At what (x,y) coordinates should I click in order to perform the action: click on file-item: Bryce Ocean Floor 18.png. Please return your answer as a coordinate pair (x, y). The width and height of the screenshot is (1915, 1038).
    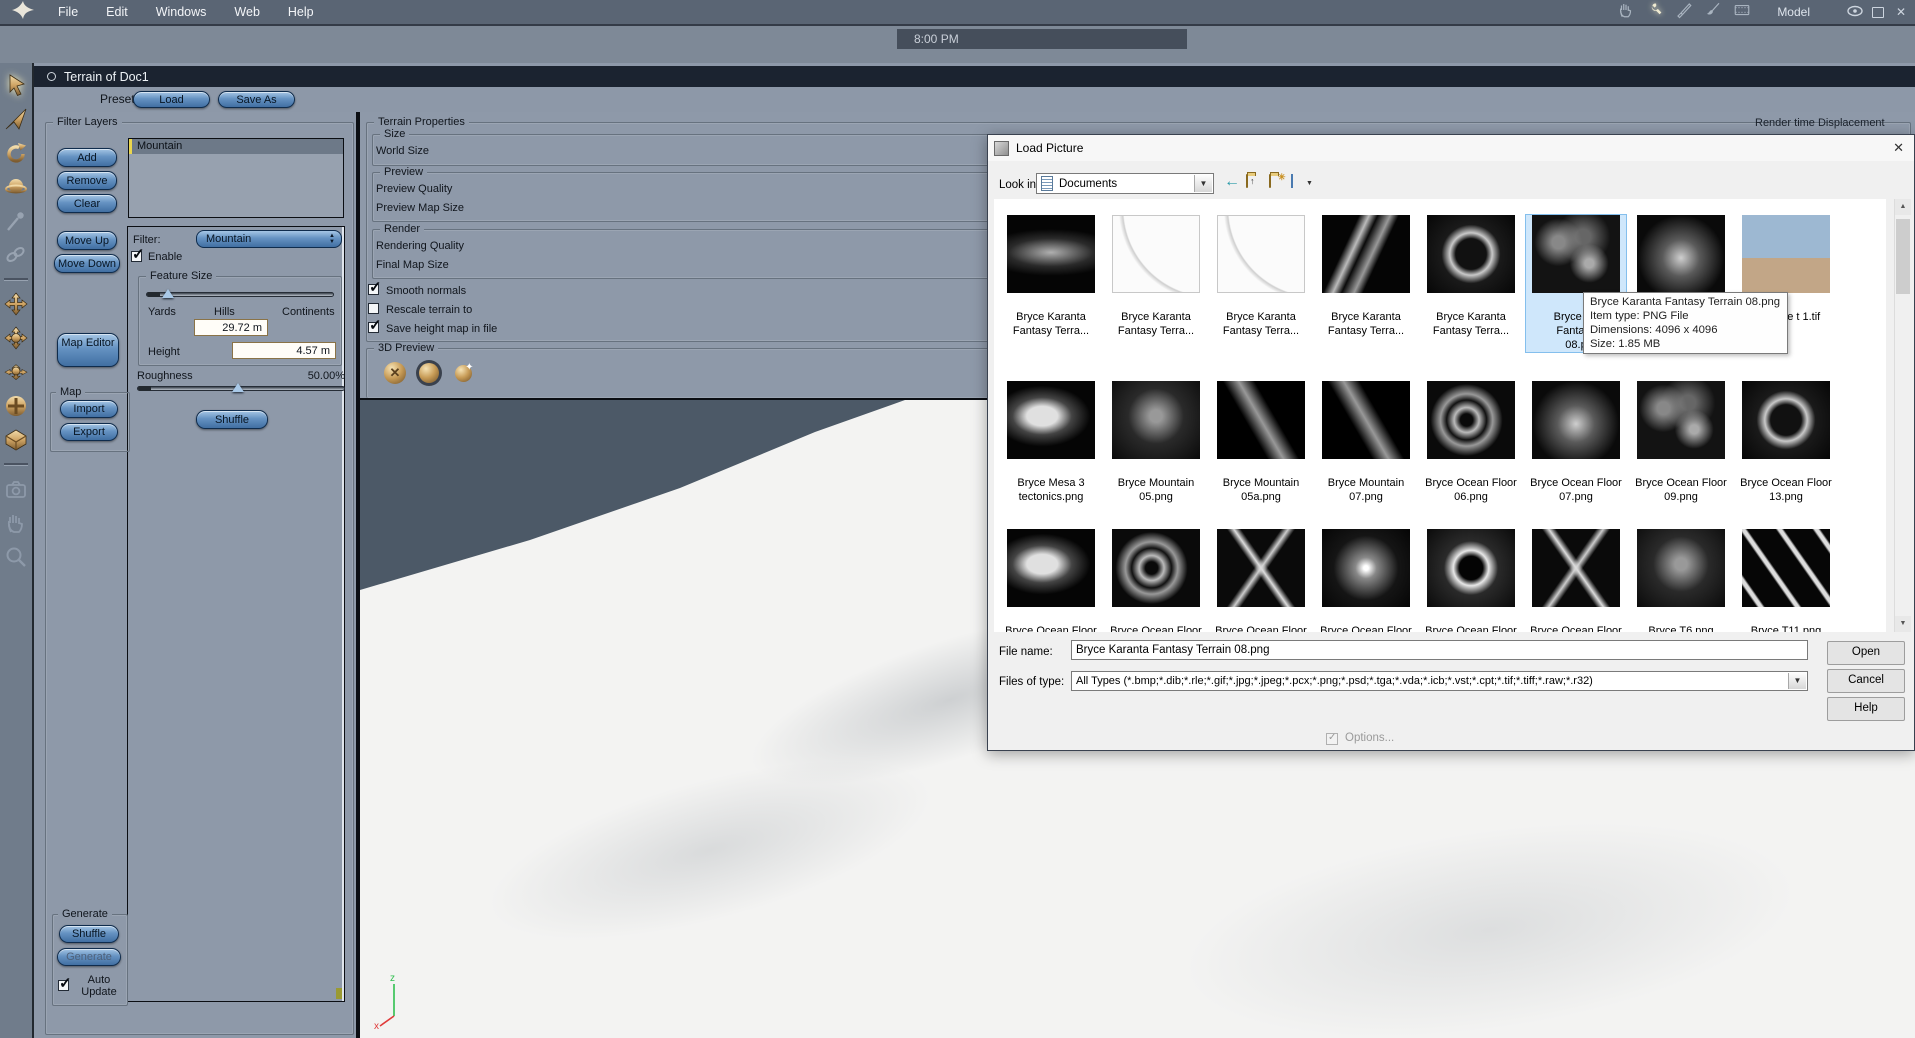
    Looking at the image, I should click on (1156, 580).